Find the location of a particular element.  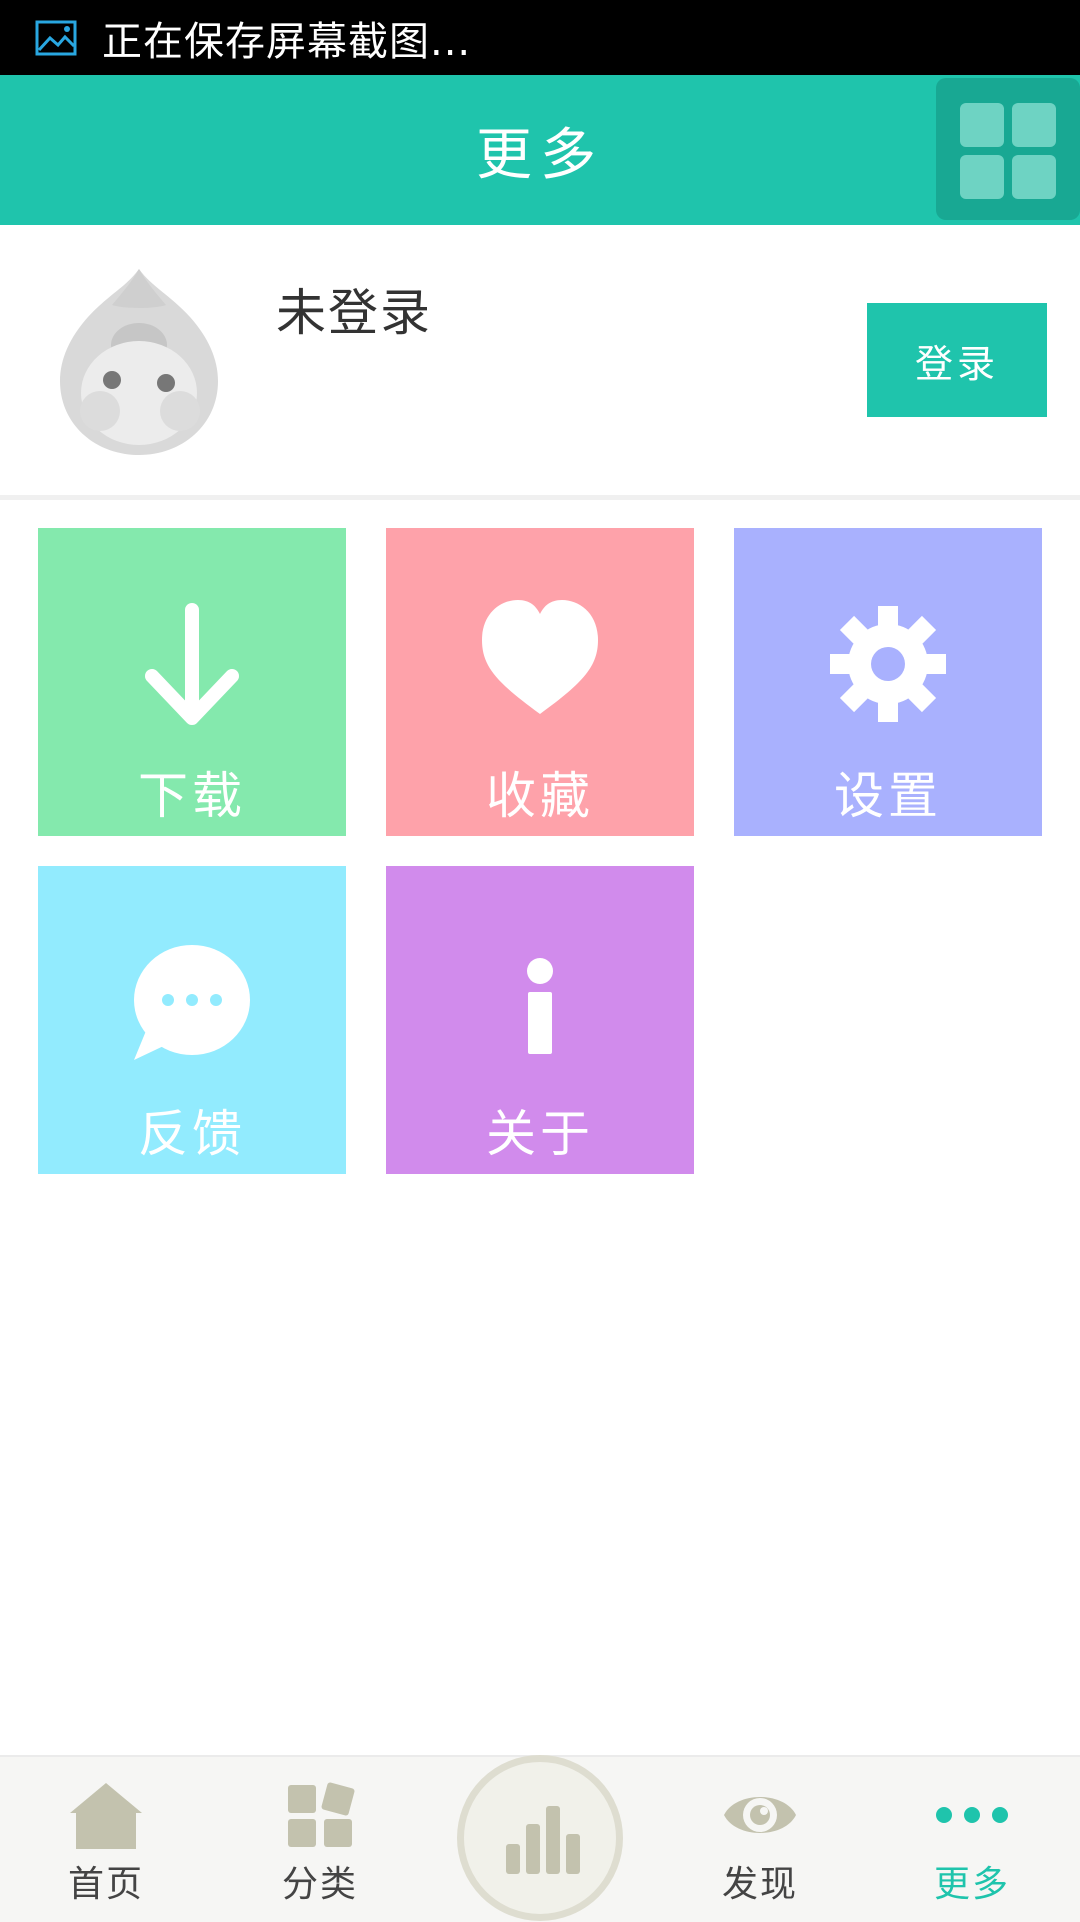

tile-label: 设置 is located at coordinates (888, 796).